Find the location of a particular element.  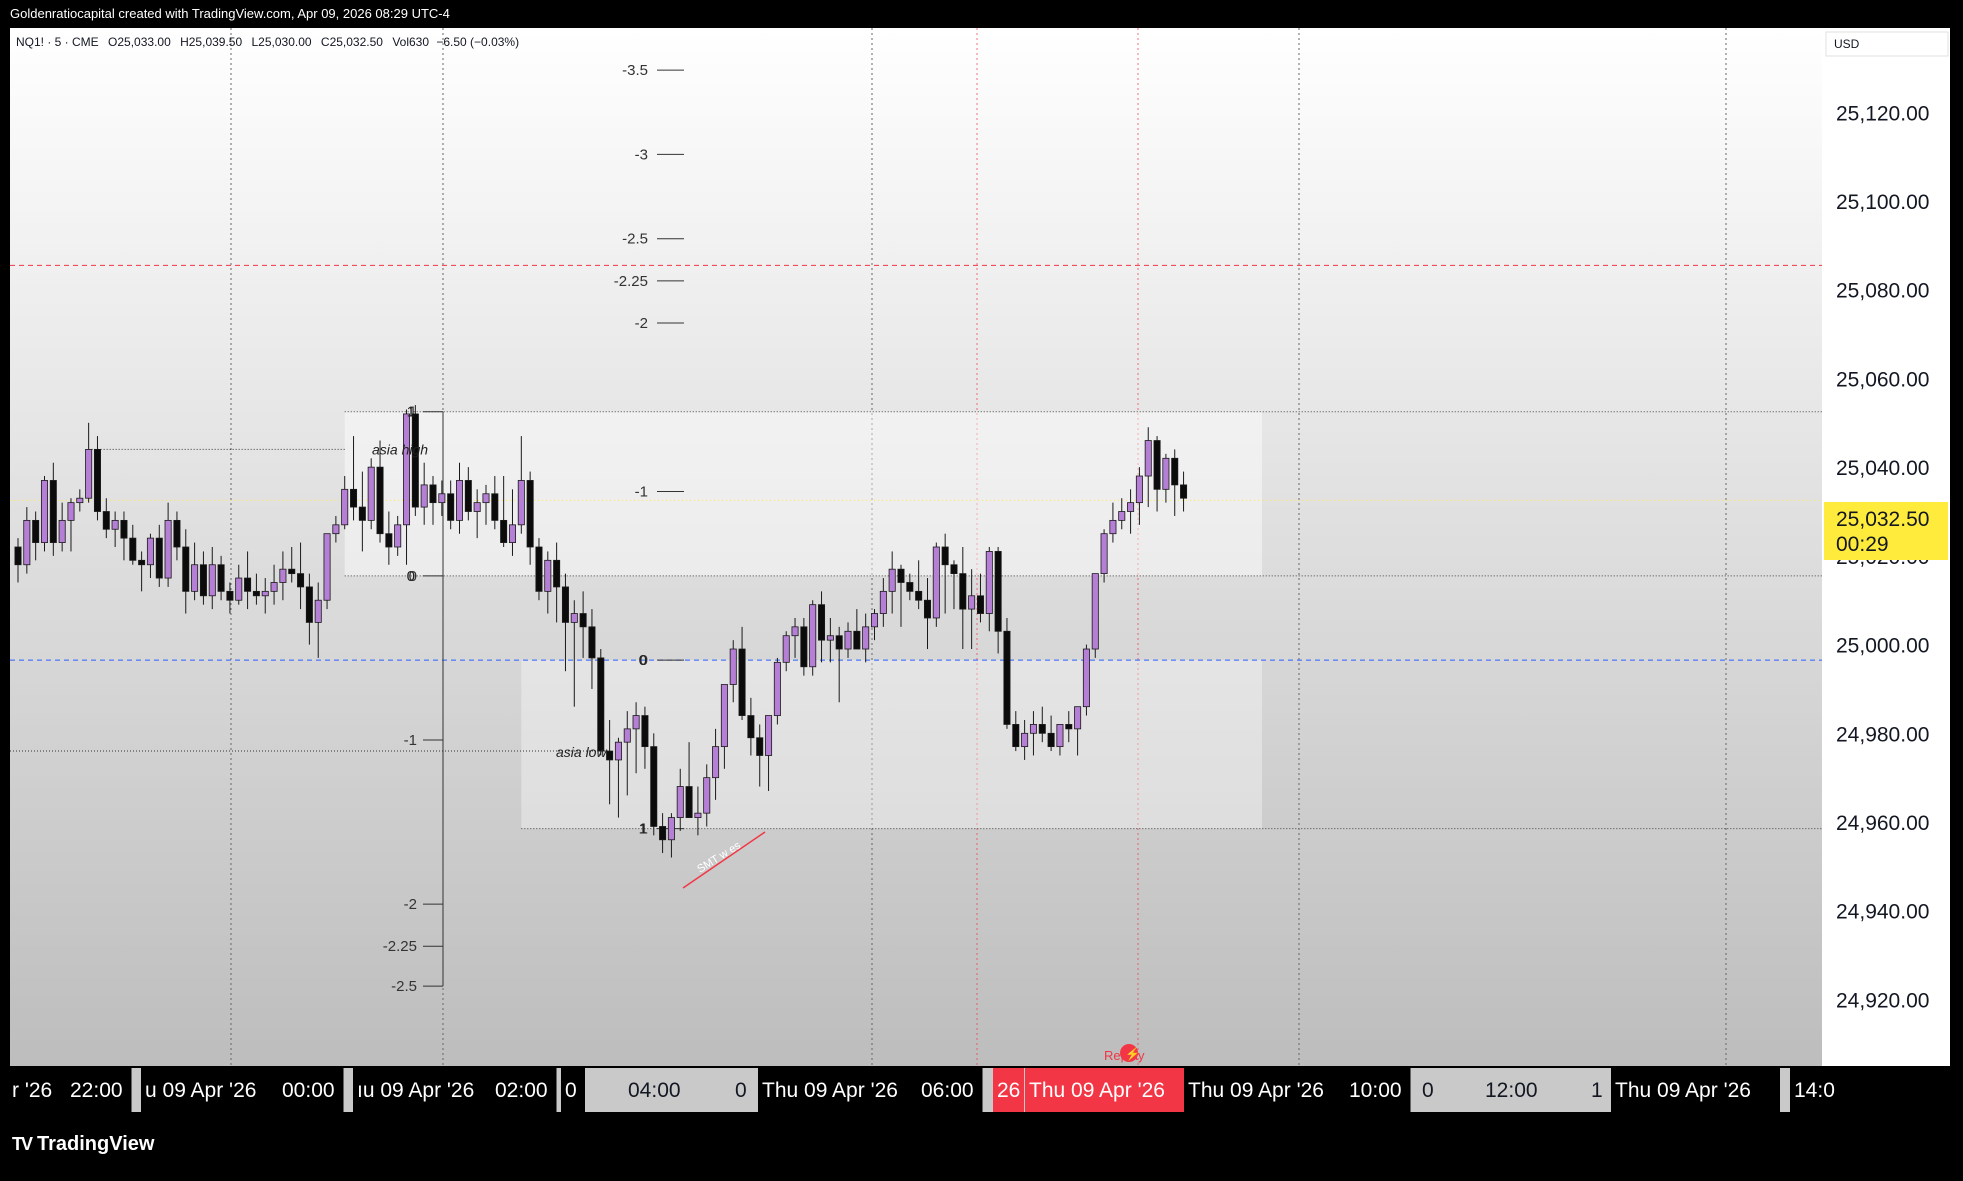

time-tick-label: 1 is located at coordinates (1597, 1090).